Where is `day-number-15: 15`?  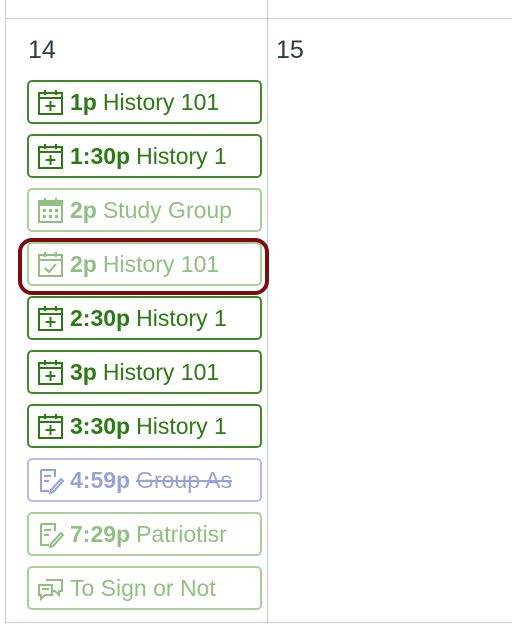
day-number-15: 15 is located at coordinates (290, 50).